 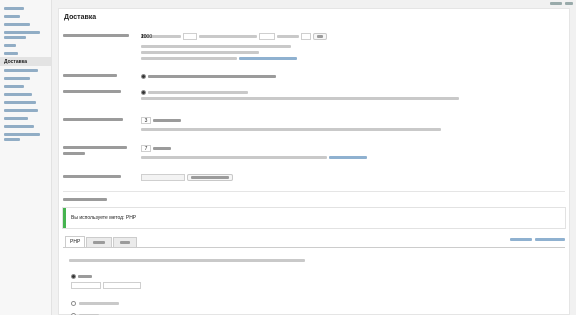 What do you see at coordinates (99, 177) in the screenshot?
I see `setting-test-send-label` at bounding box center [99, 177].